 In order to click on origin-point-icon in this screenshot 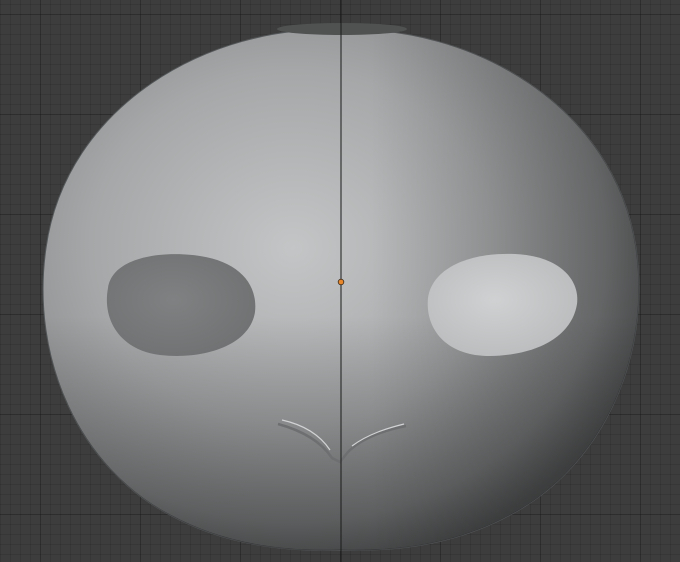, I will do `click(341, 282)`.